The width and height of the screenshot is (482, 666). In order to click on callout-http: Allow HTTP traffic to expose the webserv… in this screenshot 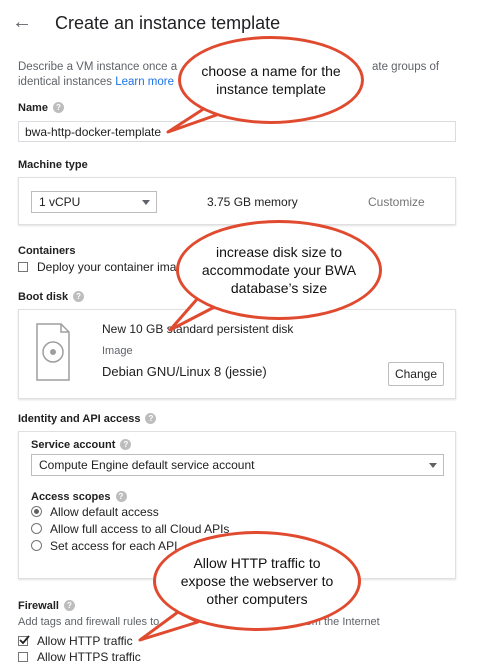, I will do `click(257, 581)`.